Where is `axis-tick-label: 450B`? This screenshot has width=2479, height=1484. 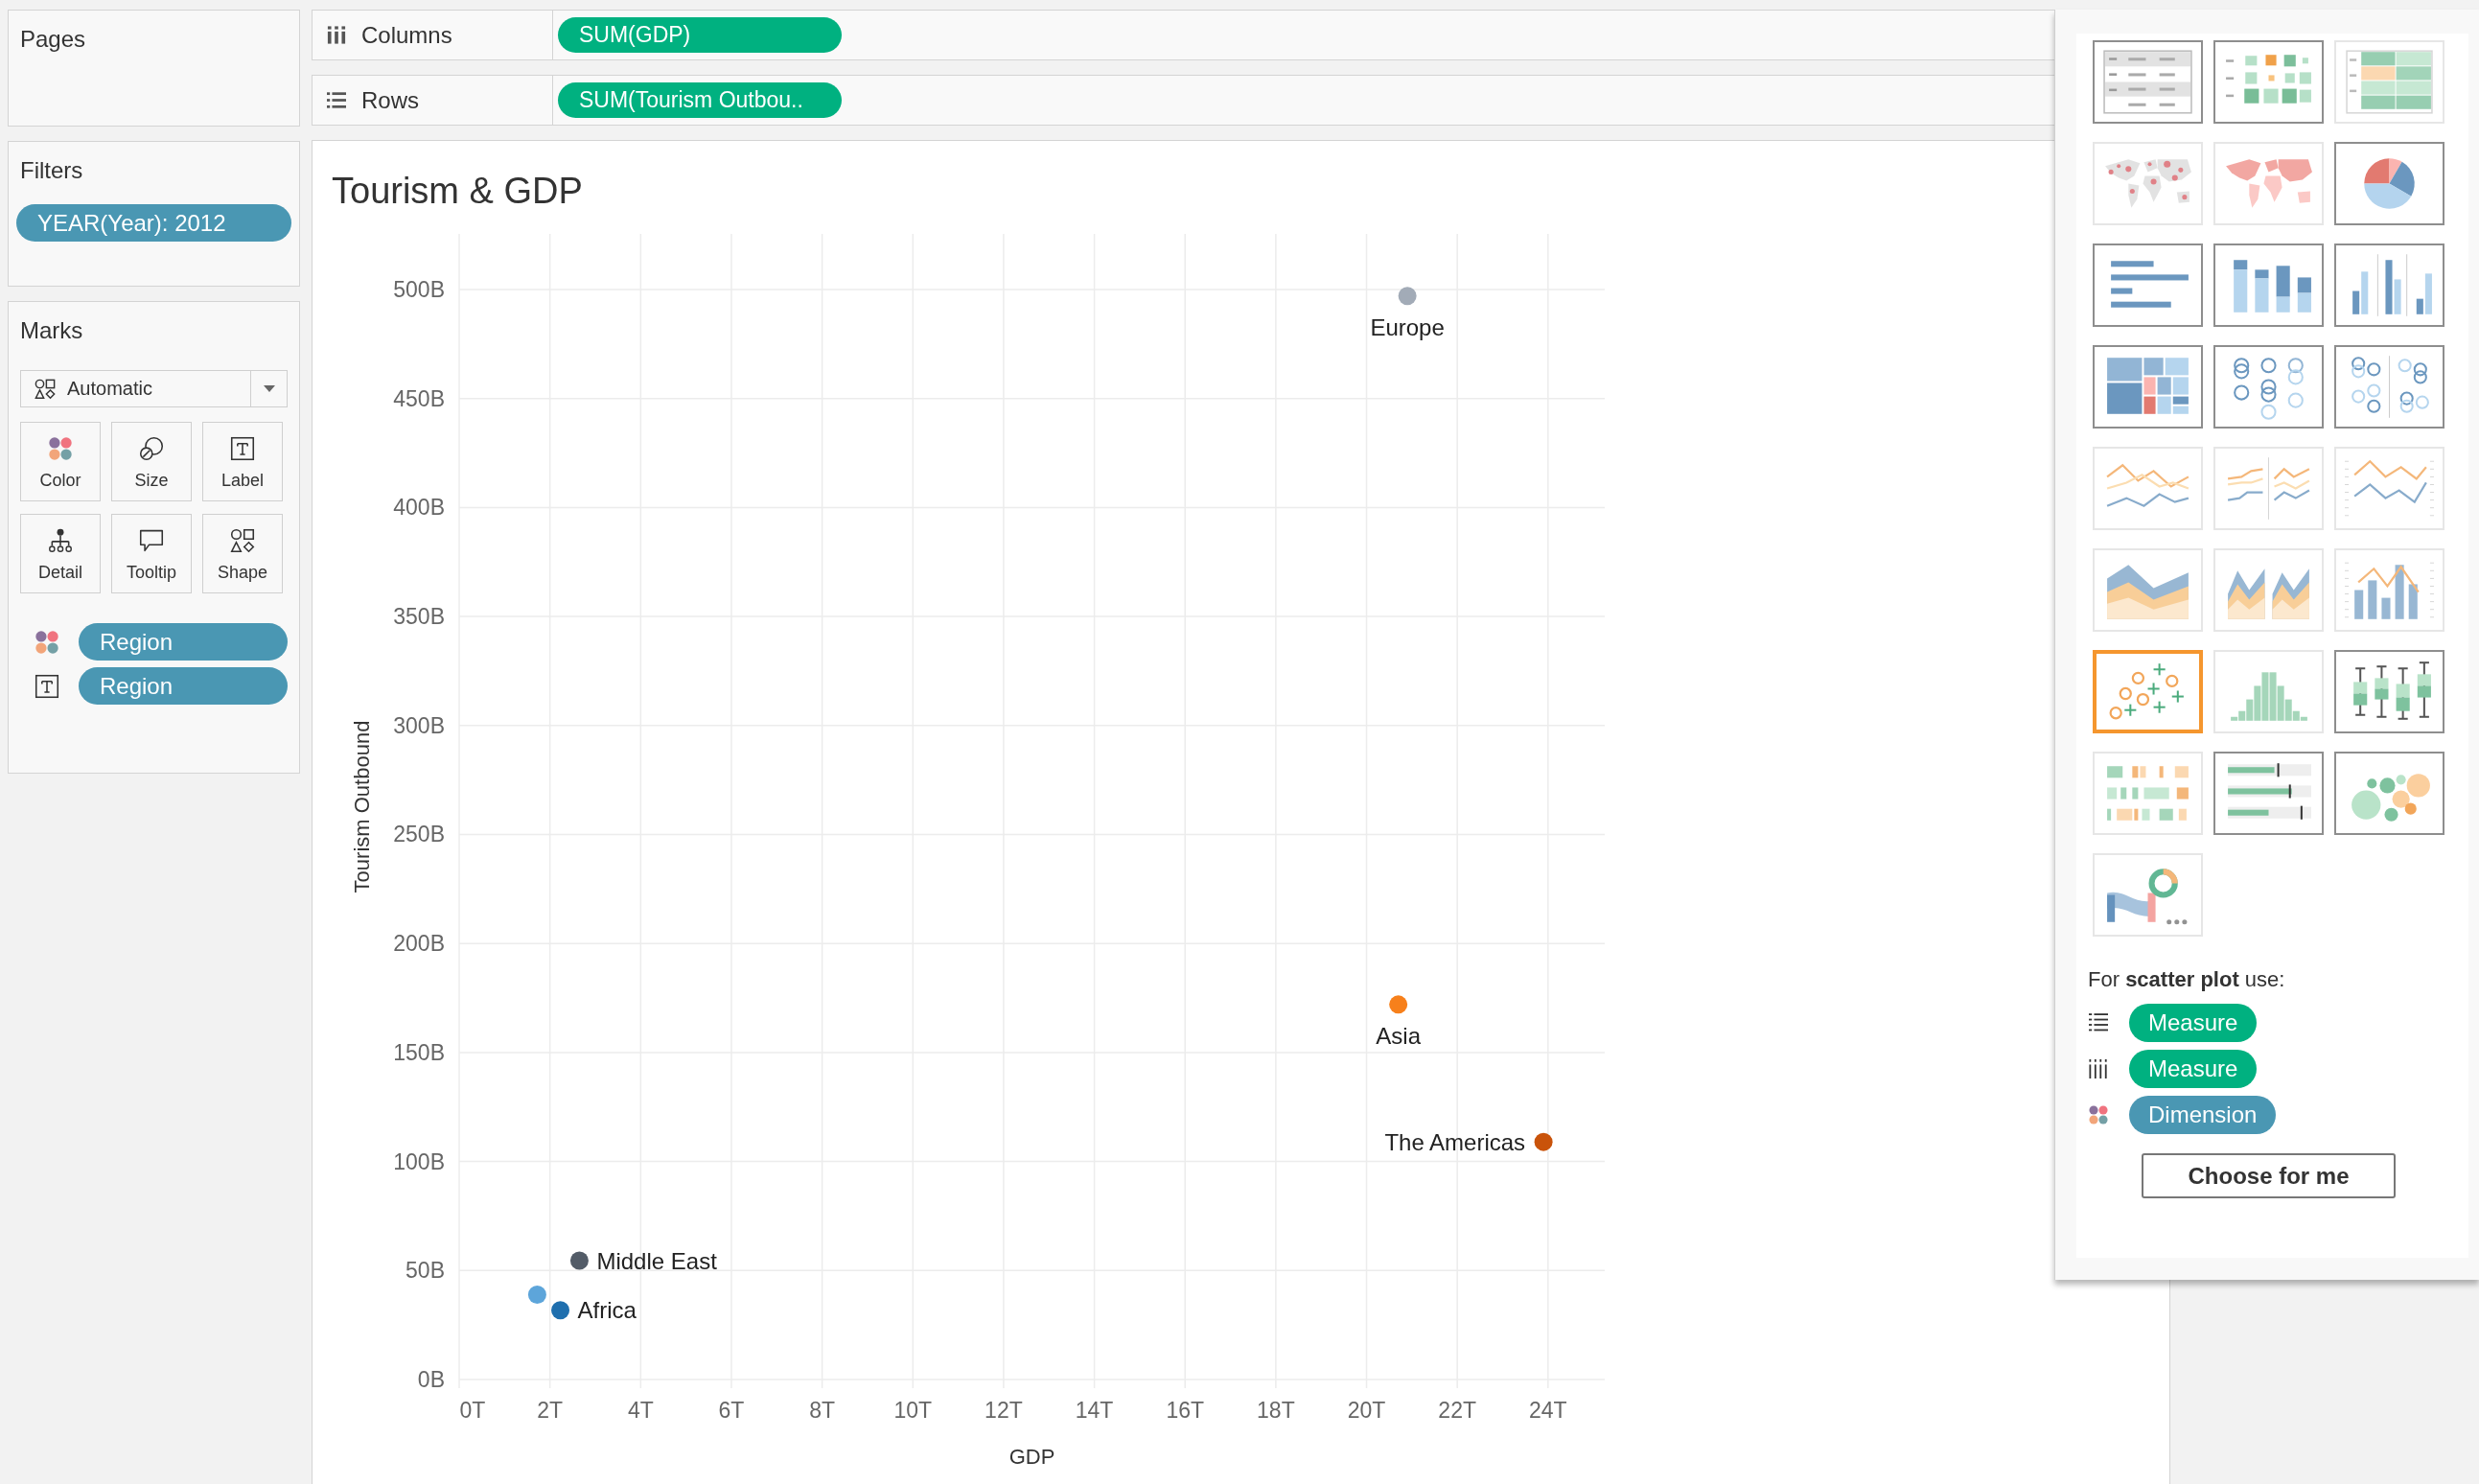
axis-tick-label: 450B is located at coordinates (419, 398).